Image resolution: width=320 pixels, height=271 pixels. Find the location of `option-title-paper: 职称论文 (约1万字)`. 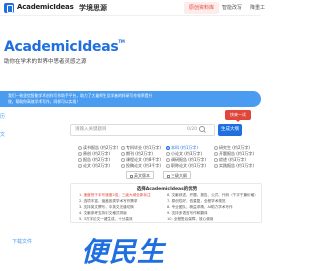

option-title-paper: 职称论文 (约1万字) is located at coordinates (186, 166).